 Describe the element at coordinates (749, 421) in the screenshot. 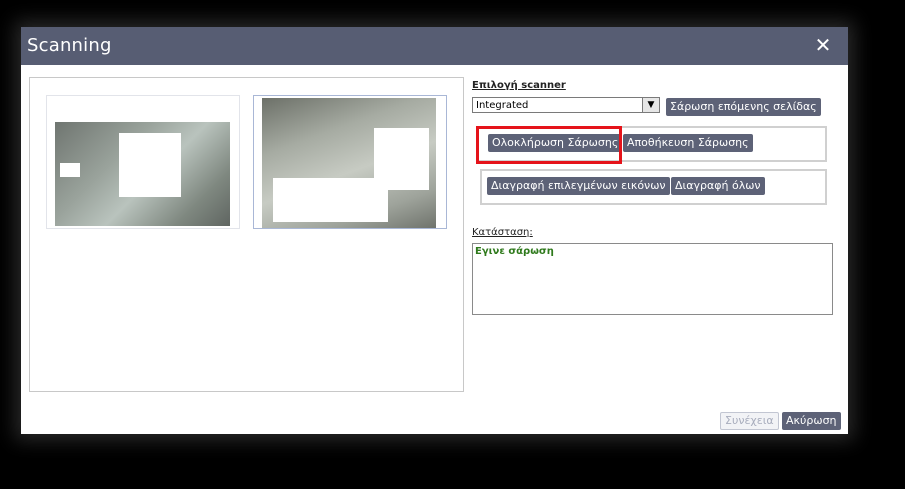

I see `continue-button: Συνέχεια` at that location.